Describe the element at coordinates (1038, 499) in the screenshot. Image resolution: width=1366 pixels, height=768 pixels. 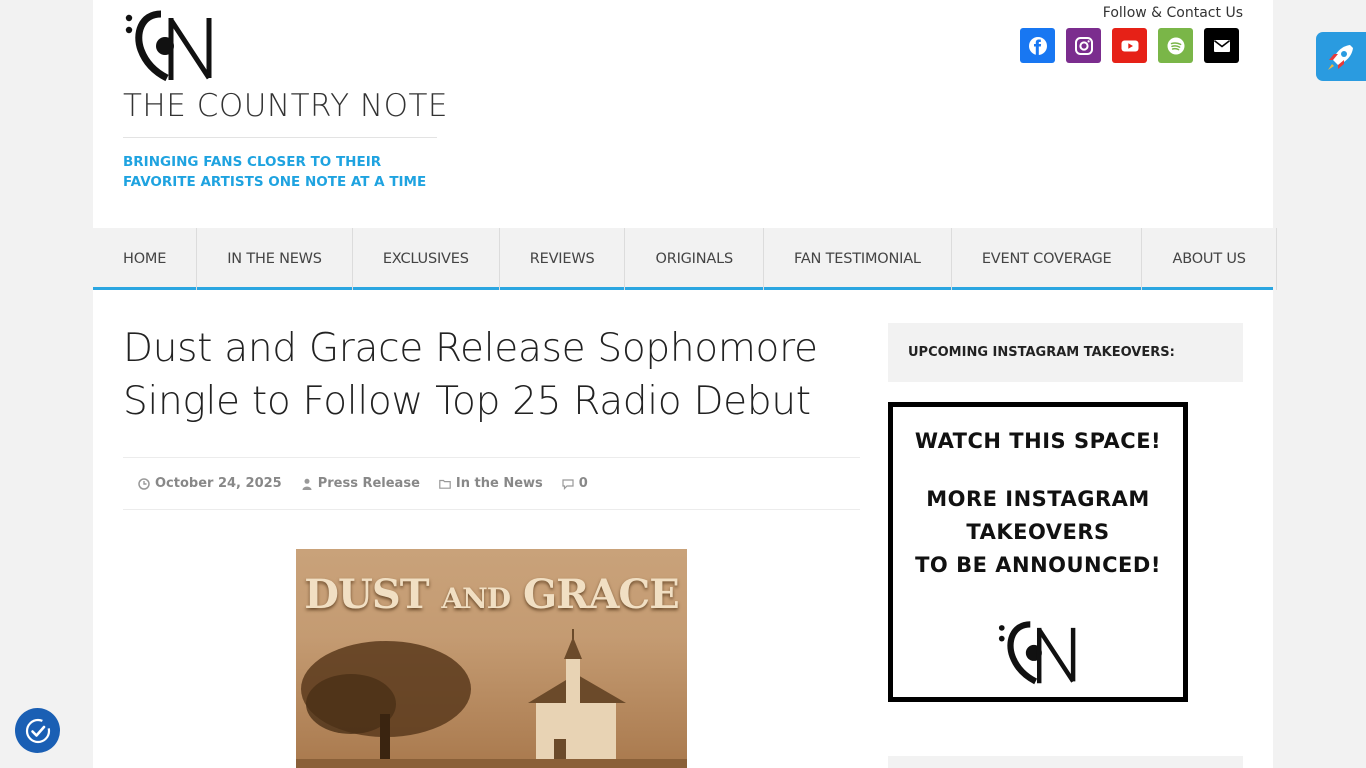
I see `promo-line-2: MORE INSTAGRAM` at that location.